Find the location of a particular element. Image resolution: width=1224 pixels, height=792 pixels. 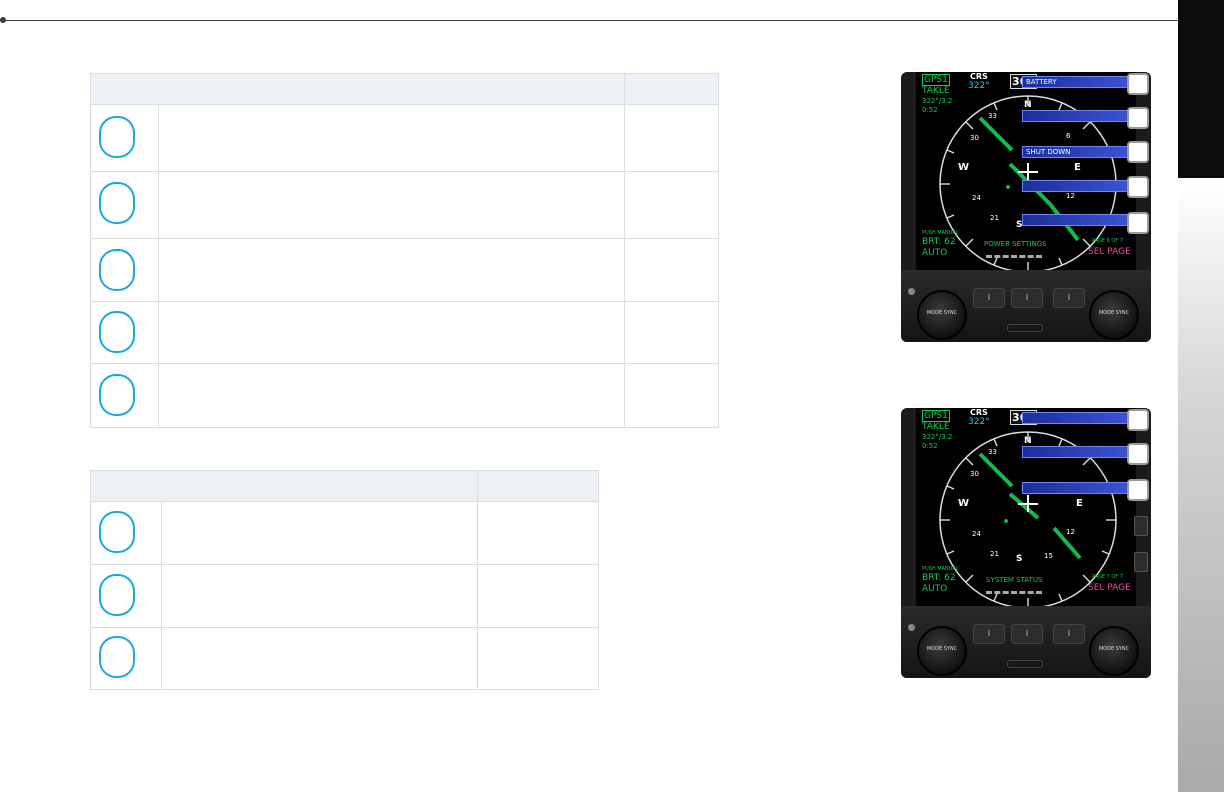

table-header is located at coordinates (344, 486).